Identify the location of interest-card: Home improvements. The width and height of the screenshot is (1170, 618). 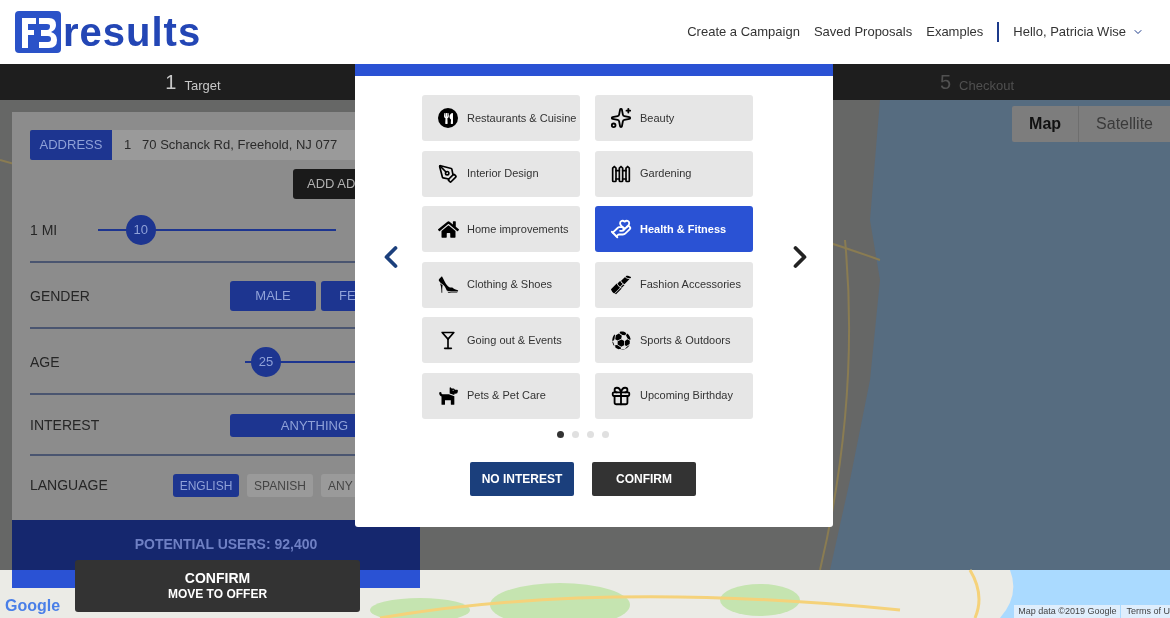
(501, 229).